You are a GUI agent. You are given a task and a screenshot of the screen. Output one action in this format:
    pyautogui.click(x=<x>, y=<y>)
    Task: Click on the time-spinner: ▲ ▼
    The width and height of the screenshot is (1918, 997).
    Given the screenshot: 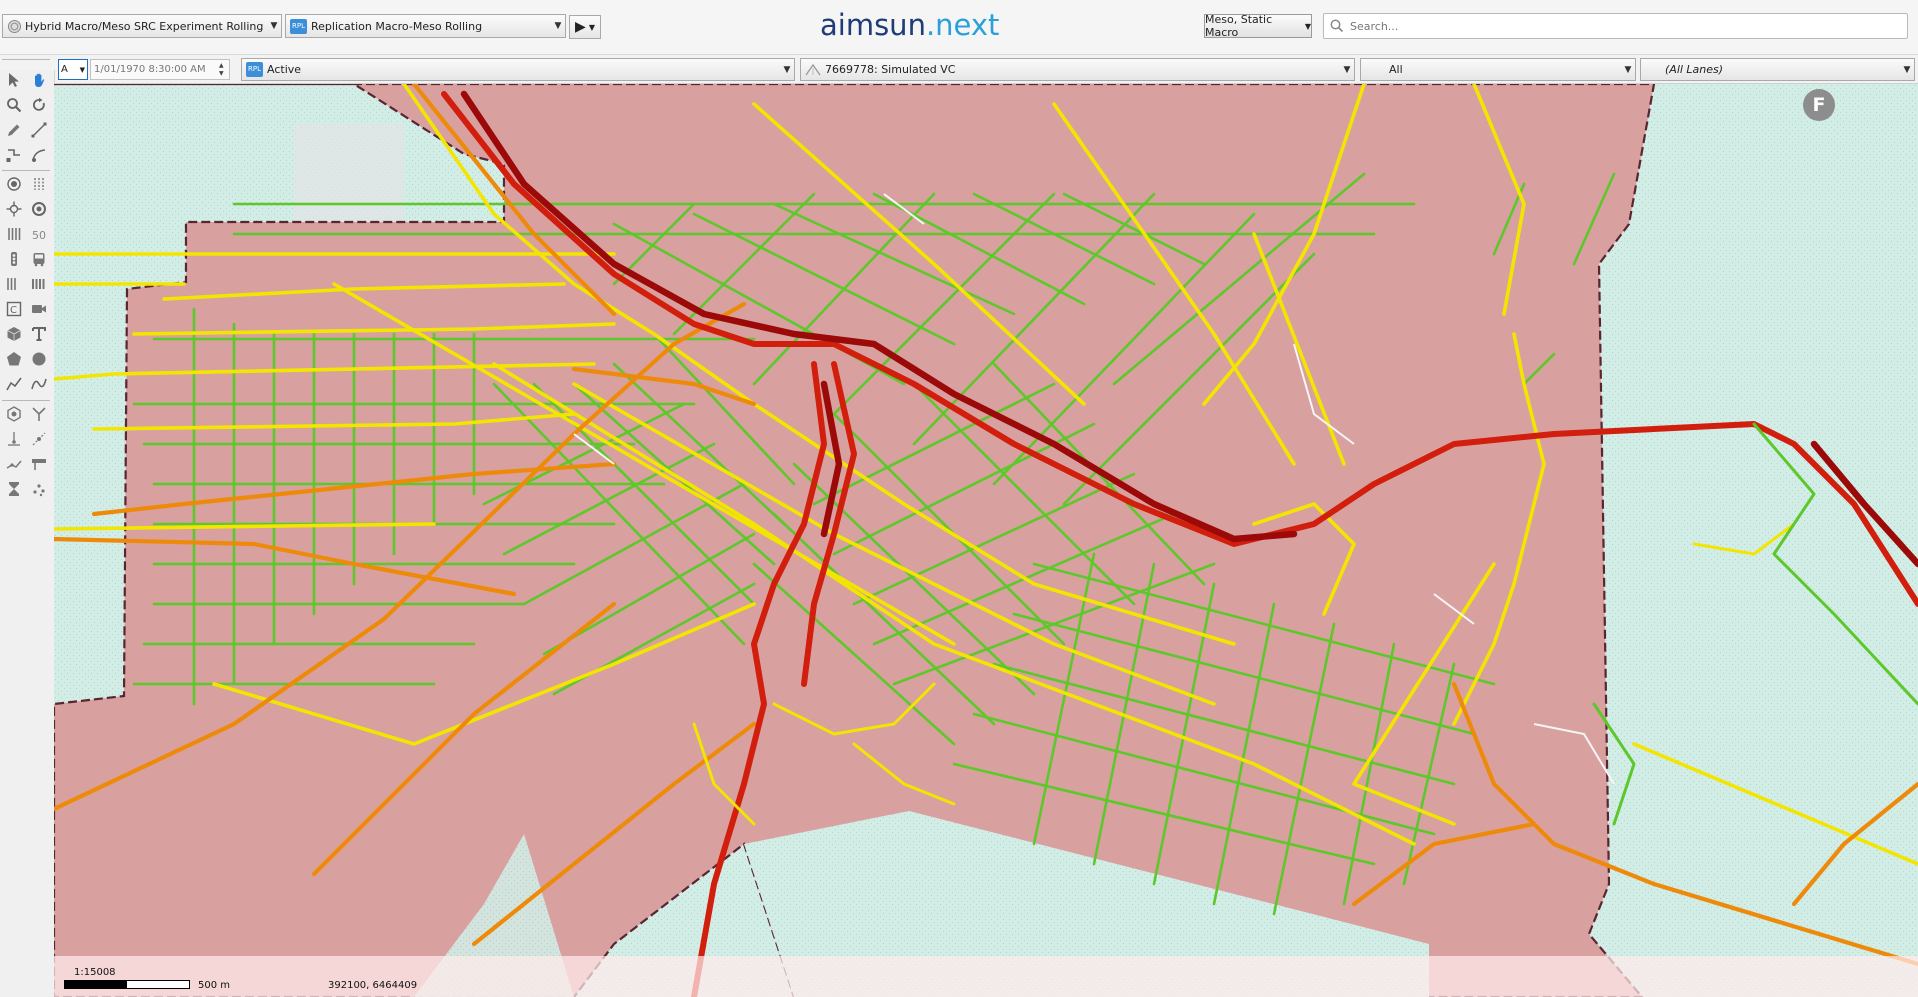 What is the action you would take?
    pyautogui.click(x=224, y=70)
    